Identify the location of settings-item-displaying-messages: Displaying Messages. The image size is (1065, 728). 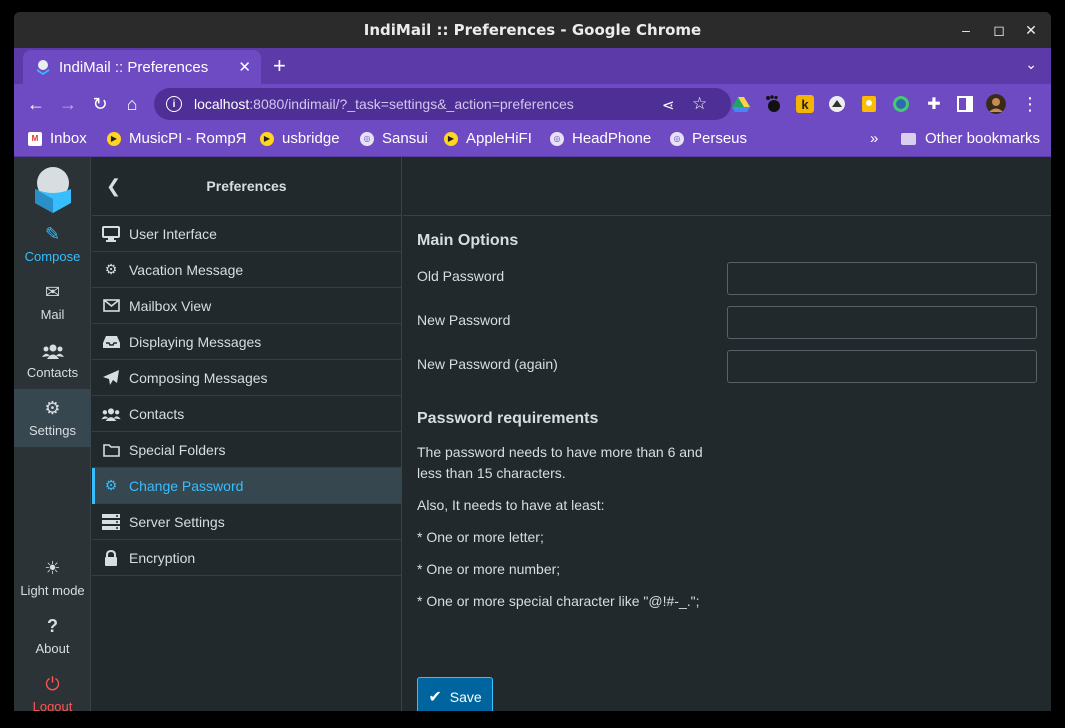
(246, 342).